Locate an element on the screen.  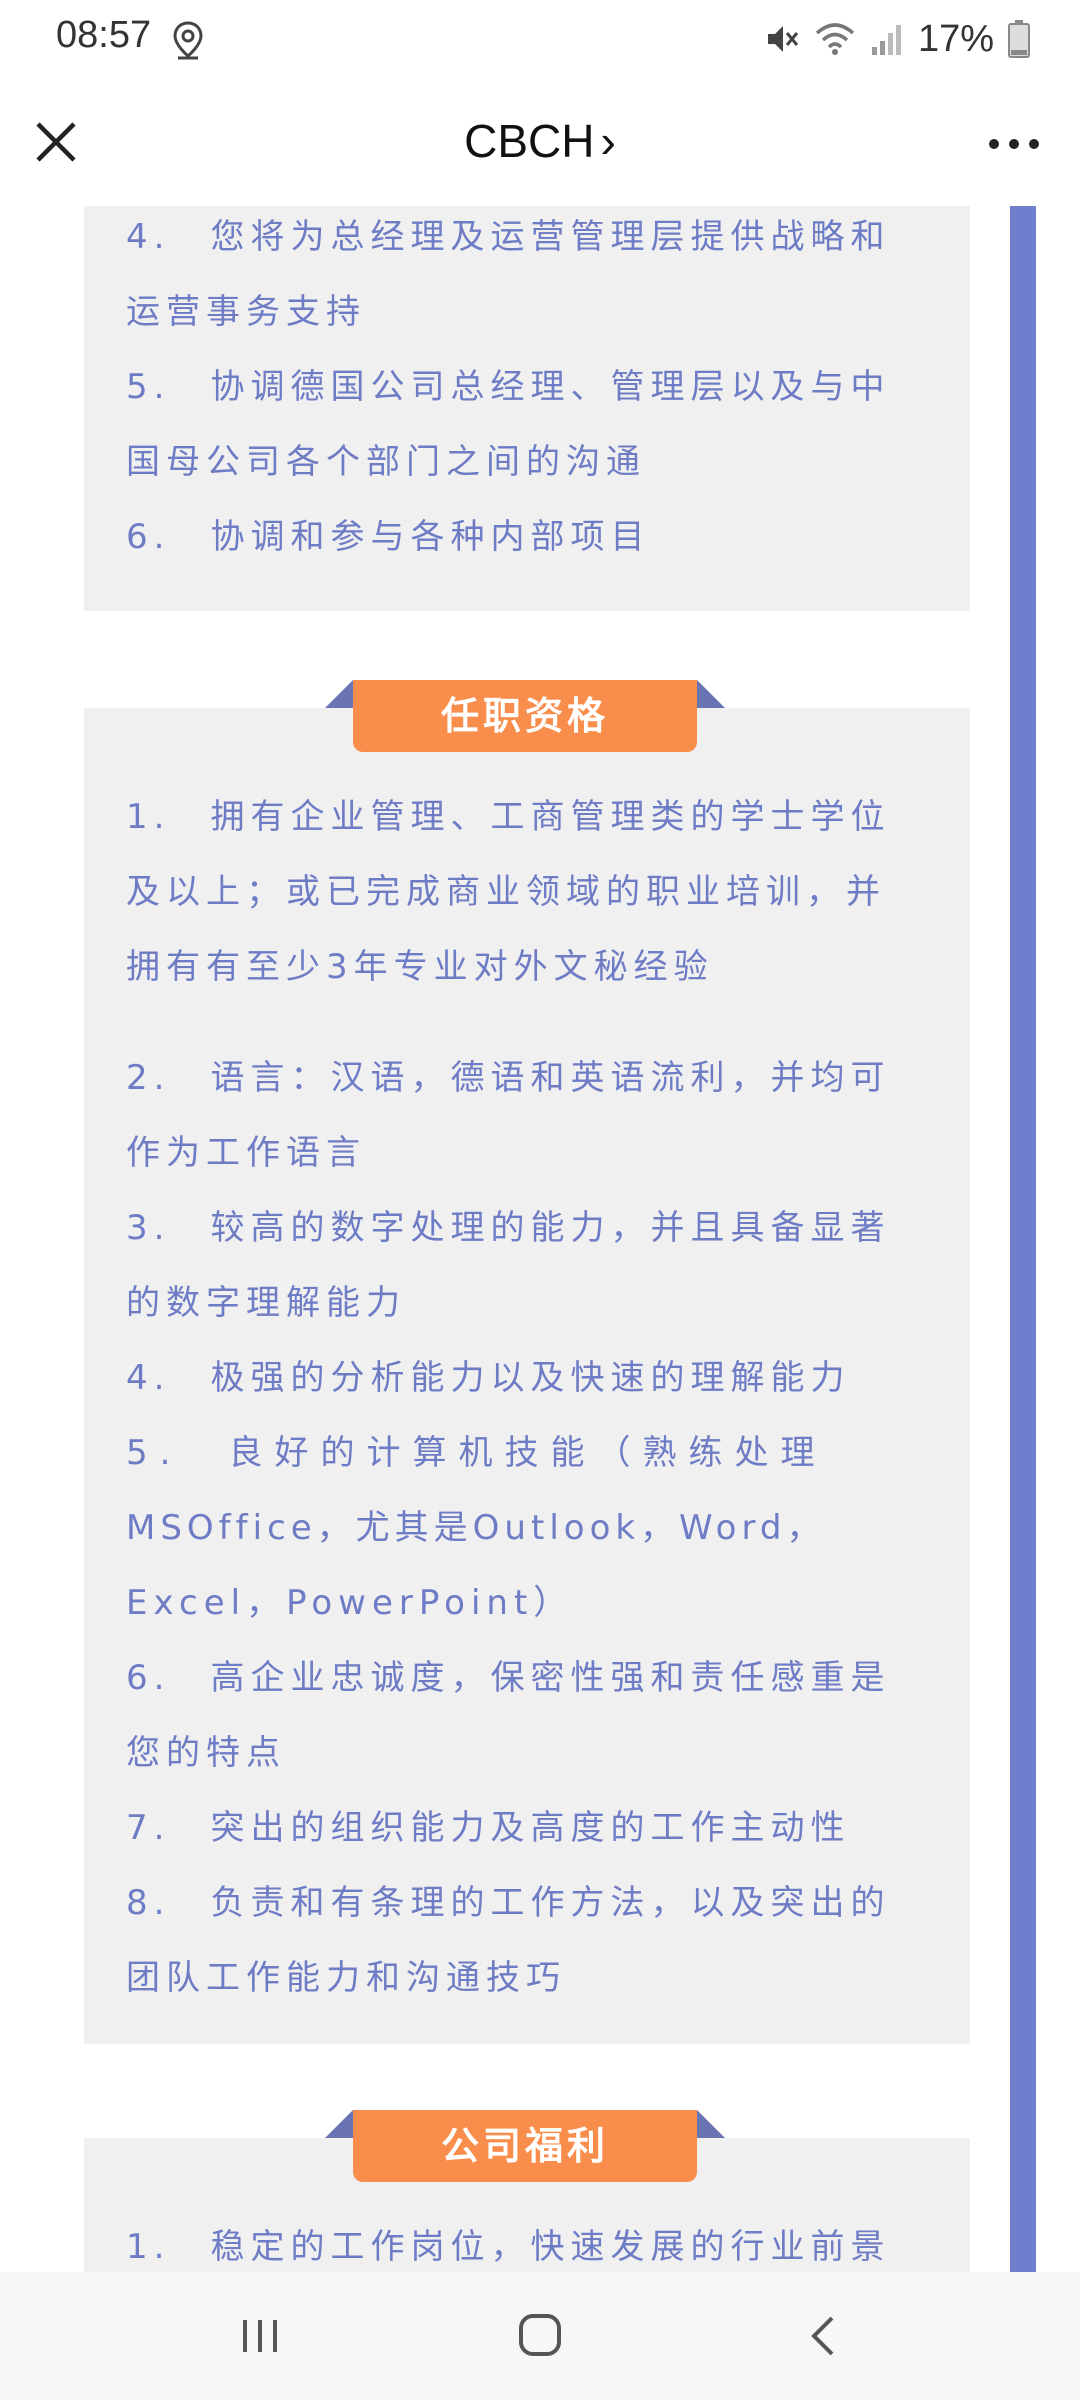
qualification-line: 您的特点 is located at coordinates (206, 1753).